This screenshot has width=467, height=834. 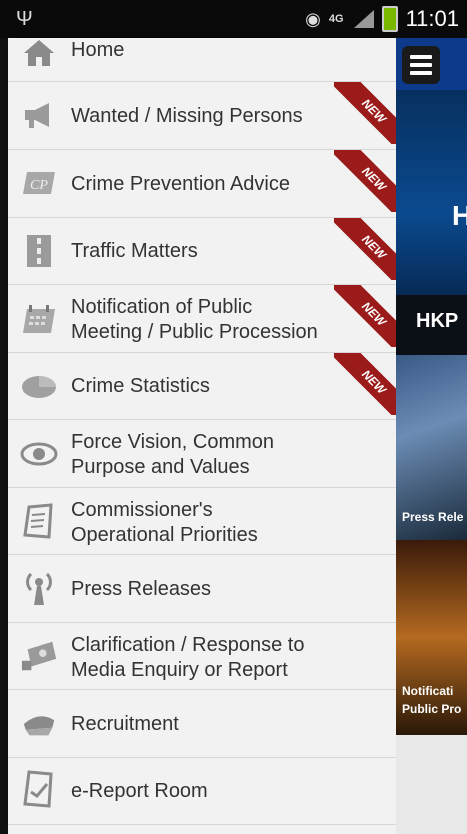 I want to click on menu-item-crime-statistics: Crime Statistics NEW, so click(x=202, y=386).